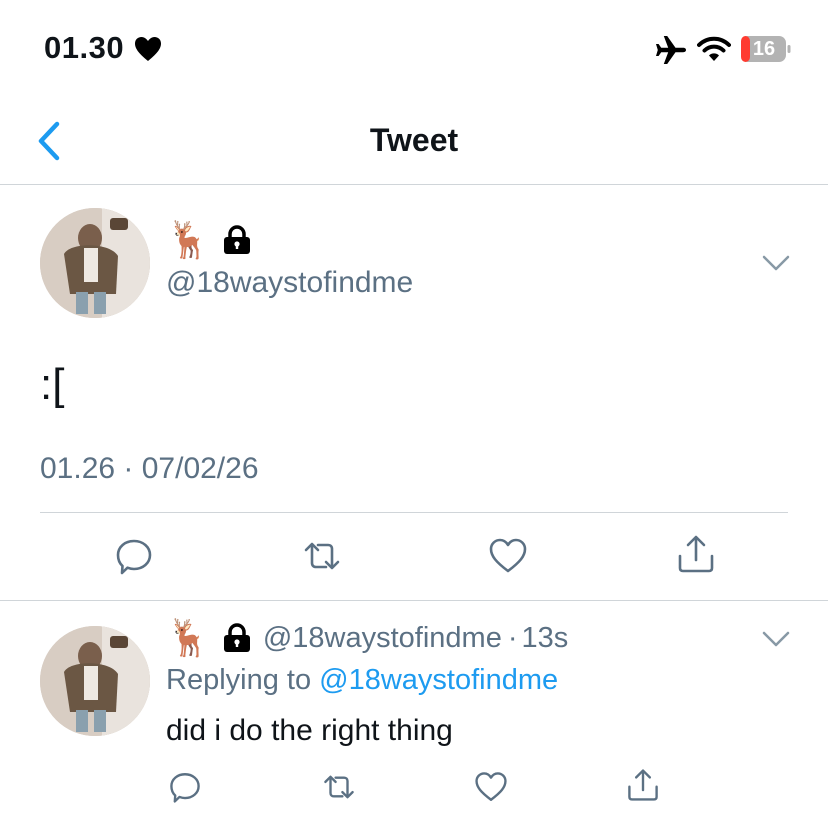 This screenshot has height=816, width=828. I want to click on reply-header: 🦌 @18waystofindme · 13s, so click(367, 638).